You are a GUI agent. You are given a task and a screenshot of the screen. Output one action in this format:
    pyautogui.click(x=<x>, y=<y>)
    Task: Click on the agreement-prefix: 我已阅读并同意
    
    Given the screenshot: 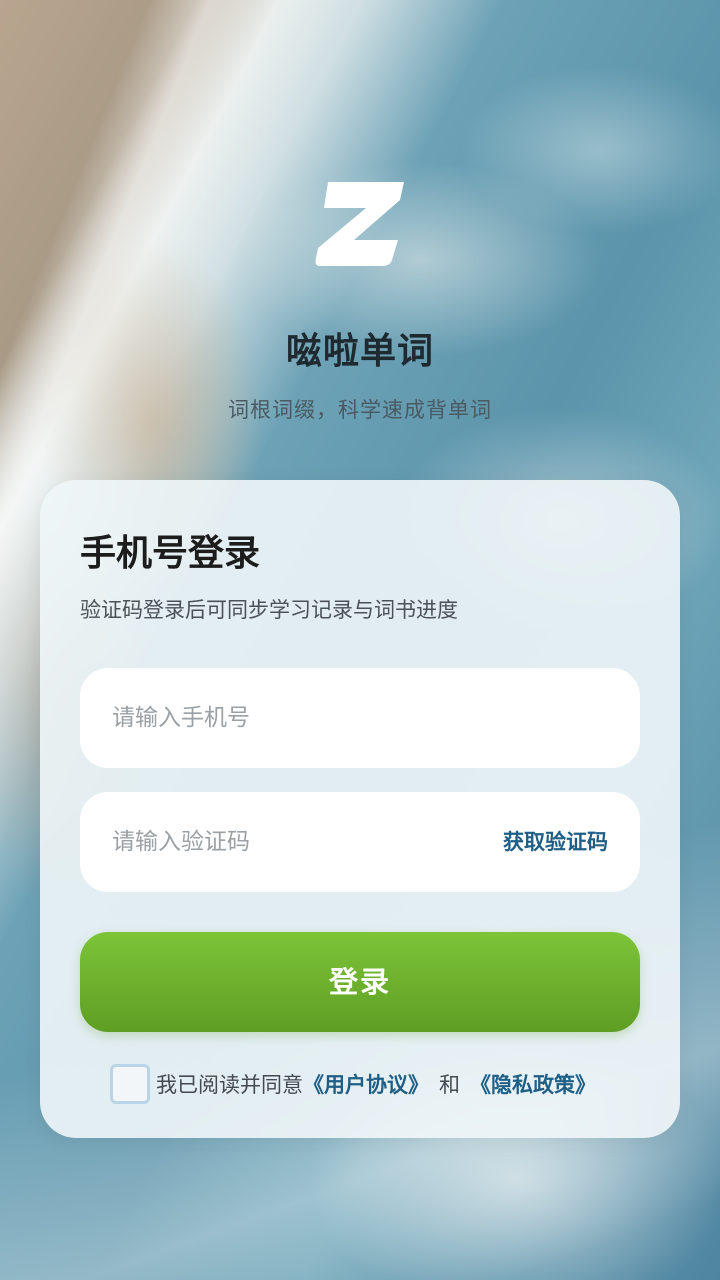 What is the action you would take?
    pyautogui.click(x=229, y=1085)
    